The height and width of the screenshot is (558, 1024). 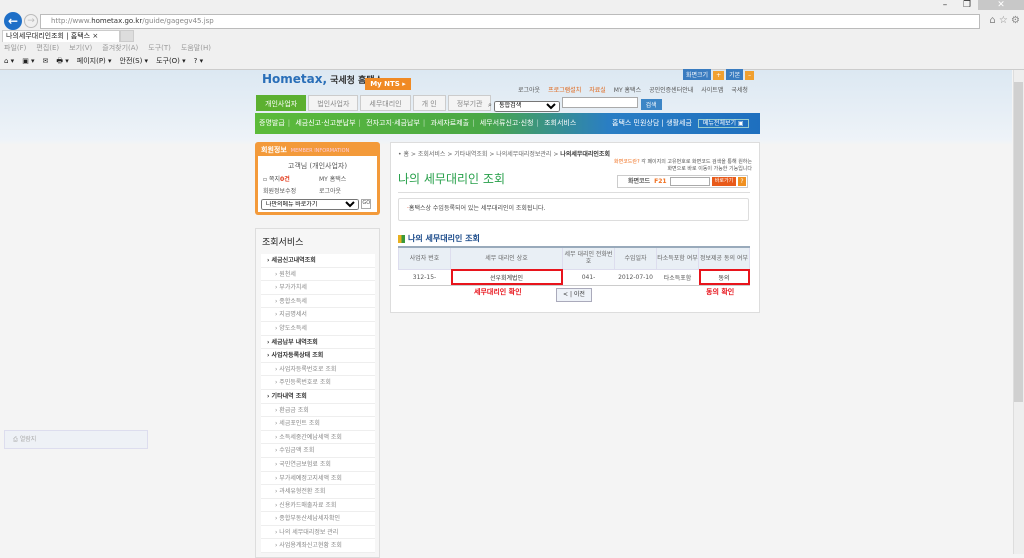 What do you see at coordinates (9, 61) in the screenshot?
I see `home-icon: ⌂ ▾` at bounding box center [9, 61].